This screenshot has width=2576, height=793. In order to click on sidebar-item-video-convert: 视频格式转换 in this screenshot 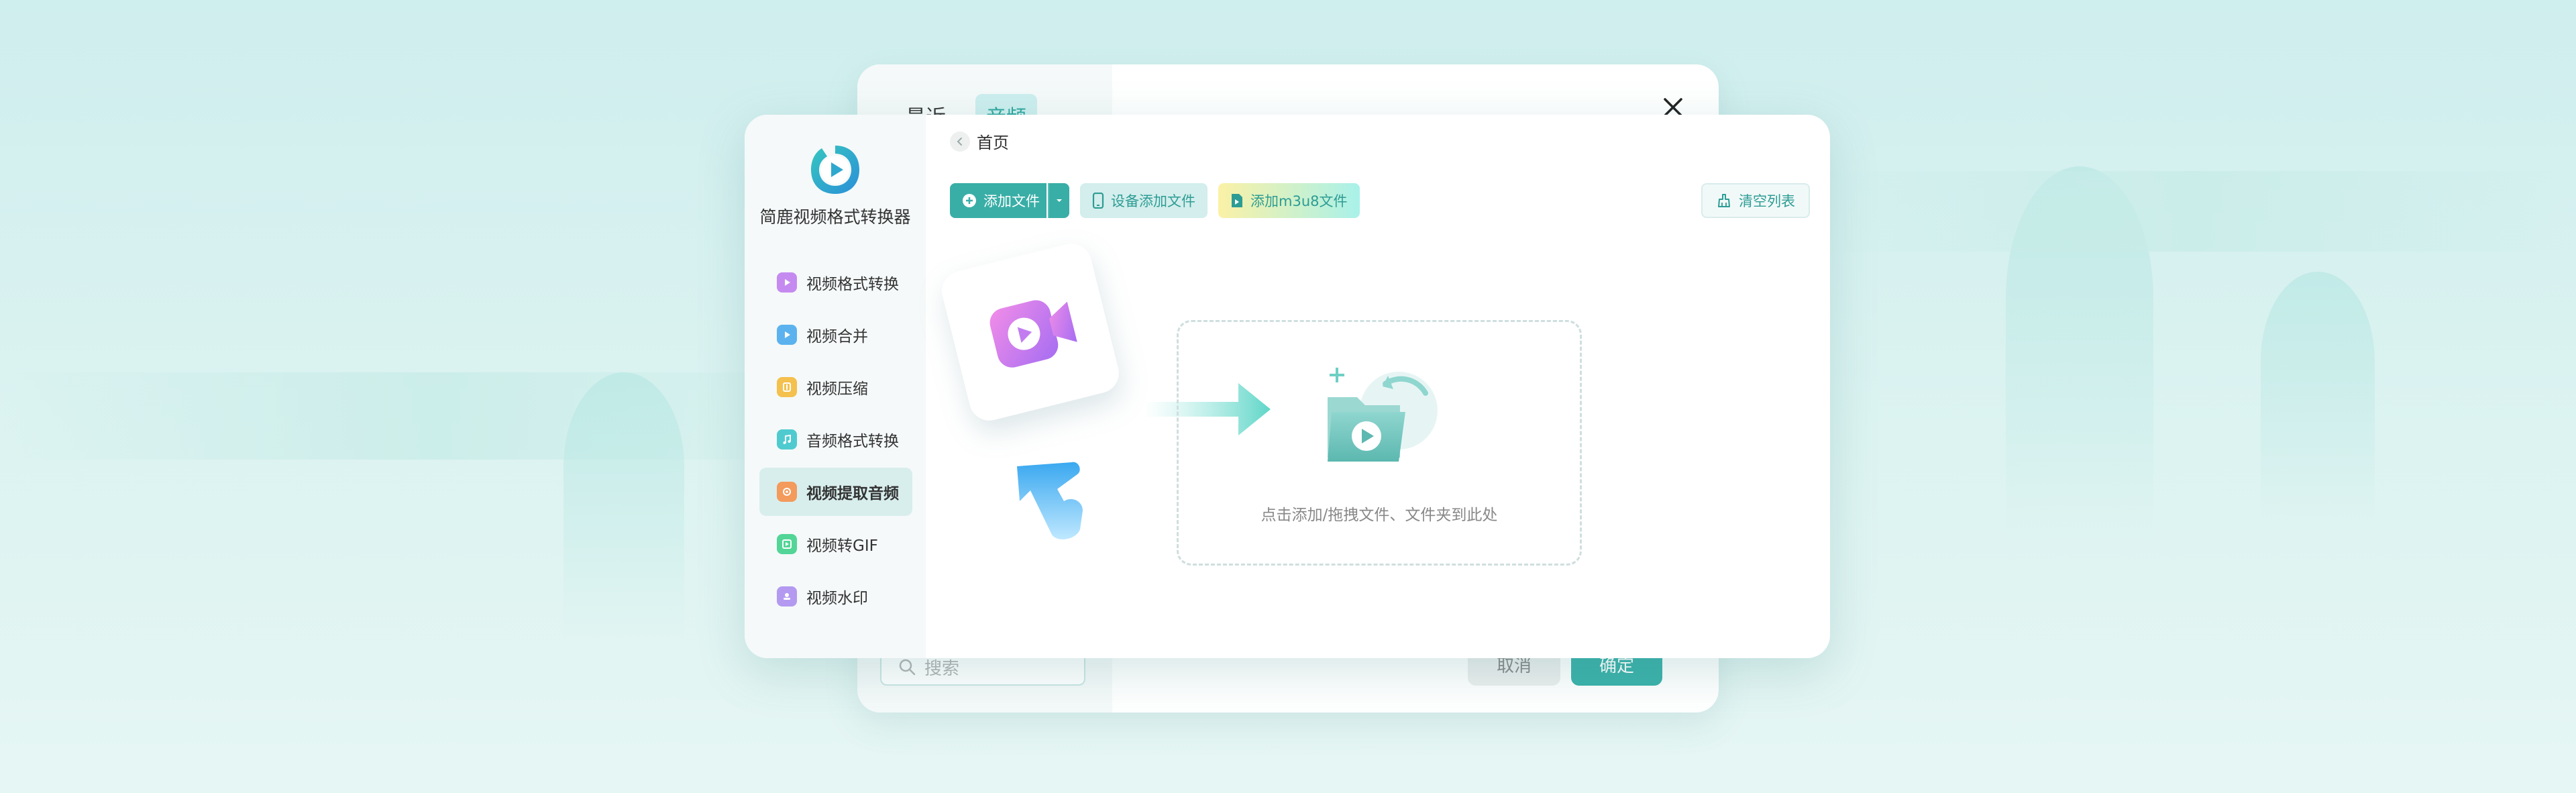, I will do `click(835, 282)`.